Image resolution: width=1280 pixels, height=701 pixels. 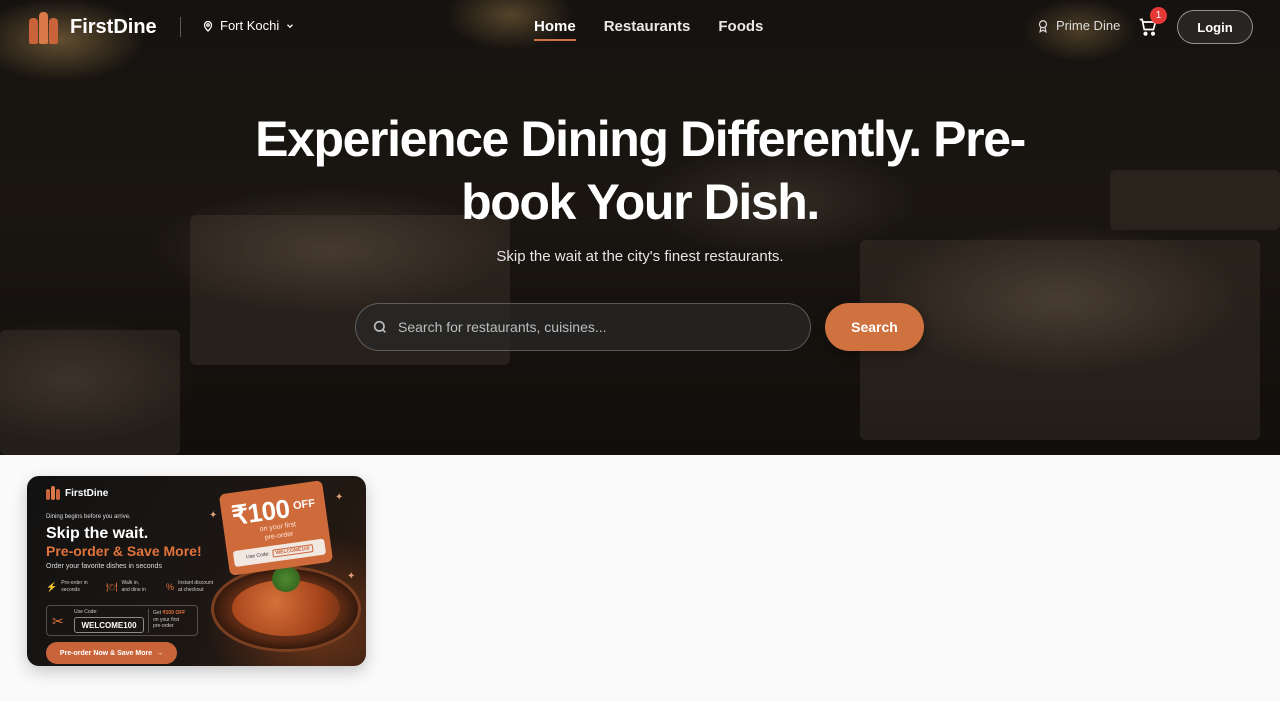 What do you see at coordinates (740, 29) in the screenshot?
I see `nav-link-foods: Foods` at bounding box center [740, 29].